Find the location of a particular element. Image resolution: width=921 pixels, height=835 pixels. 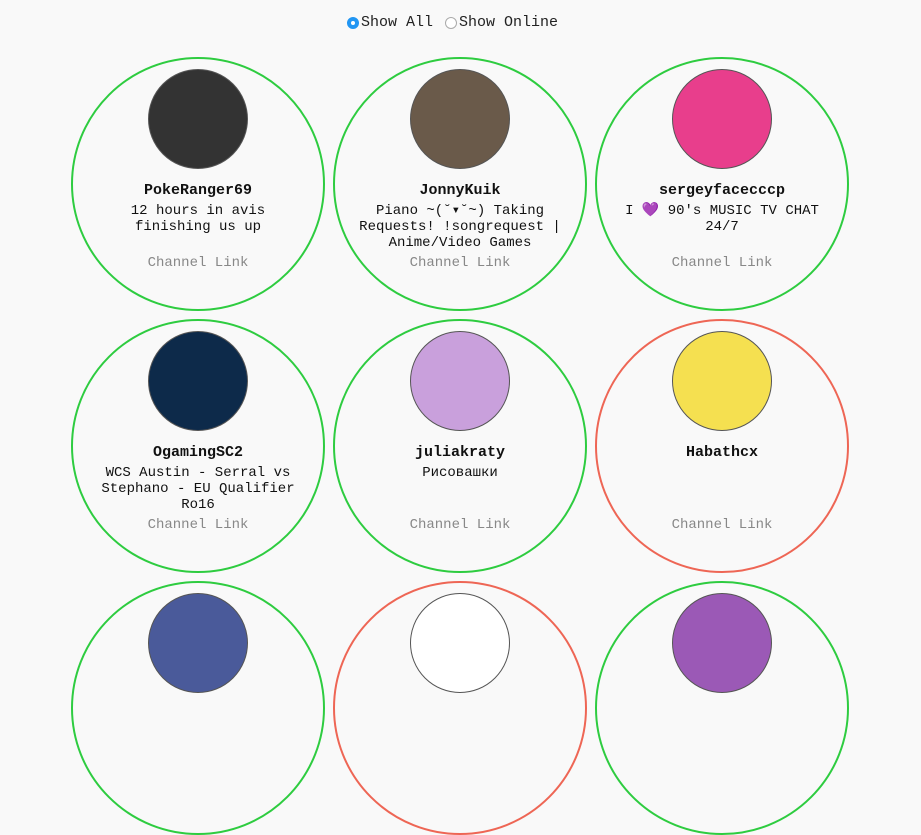

show-online-radio: Show Online is located at coordinates (501, 22).